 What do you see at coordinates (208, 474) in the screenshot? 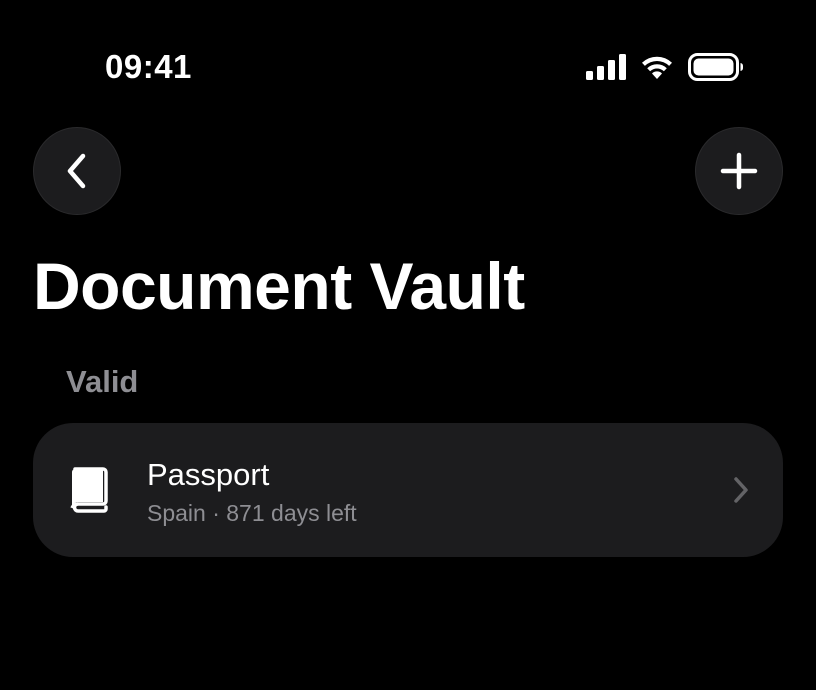
I see `document-title: Passport` at bounding box center [208, 474].